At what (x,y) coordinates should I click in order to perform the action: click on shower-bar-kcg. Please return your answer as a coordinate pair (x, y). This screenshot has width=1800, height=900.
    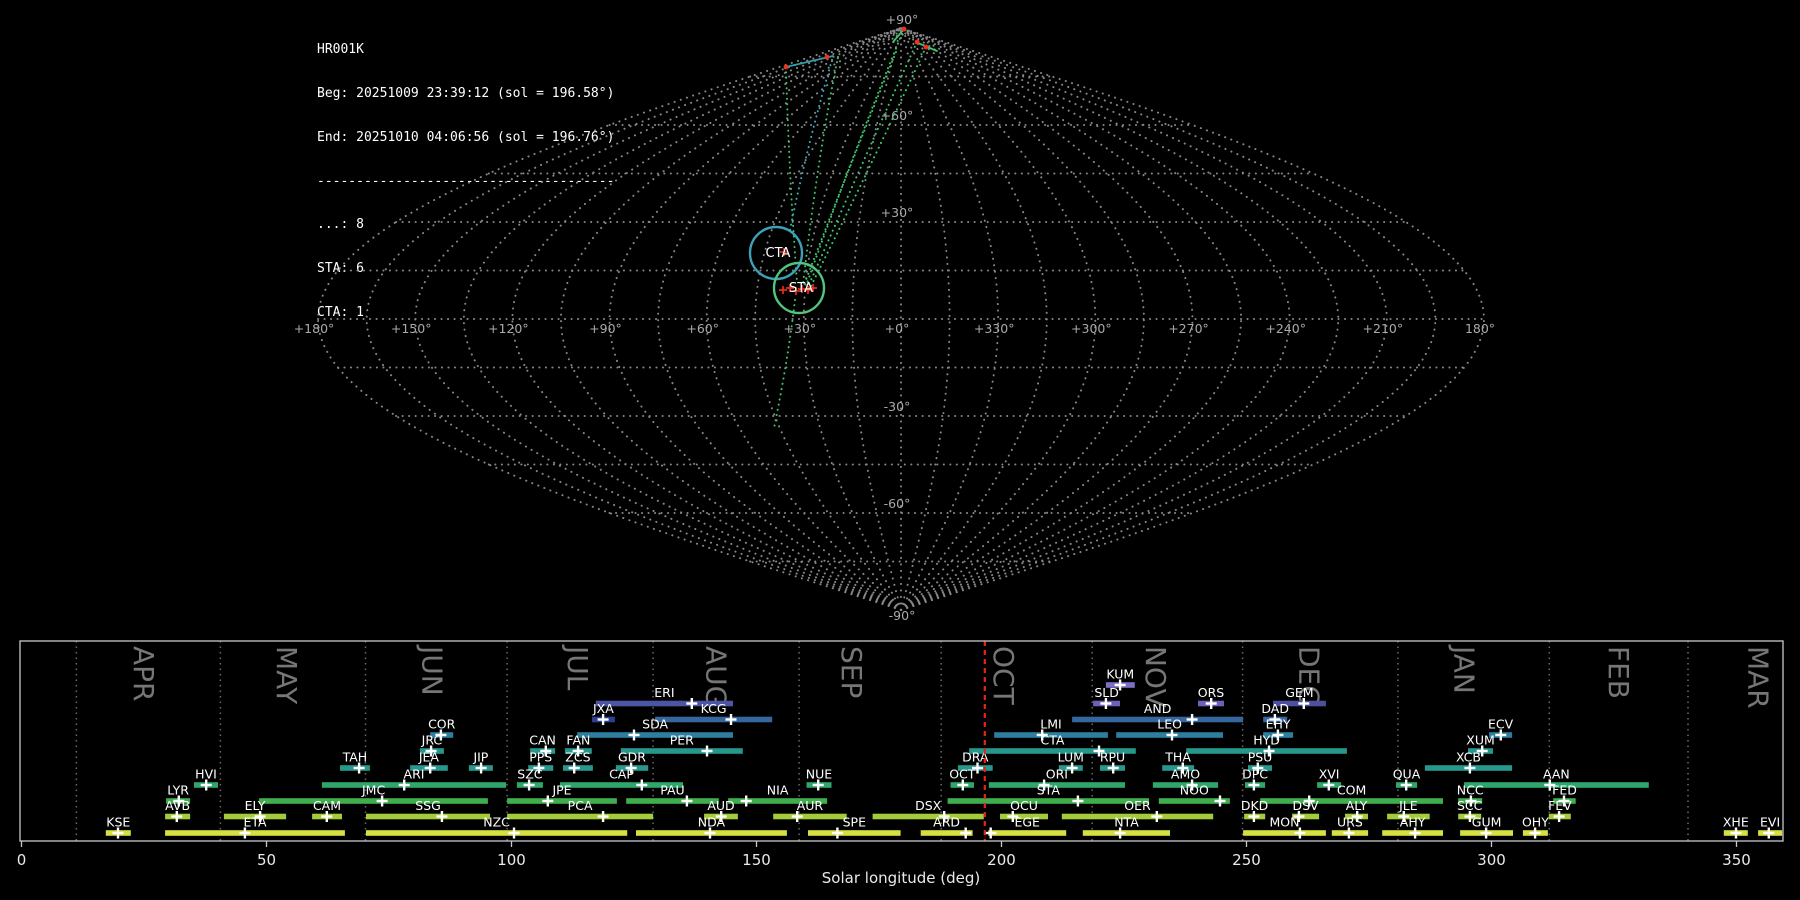
    Looking at the image, I should click on (714, 719).